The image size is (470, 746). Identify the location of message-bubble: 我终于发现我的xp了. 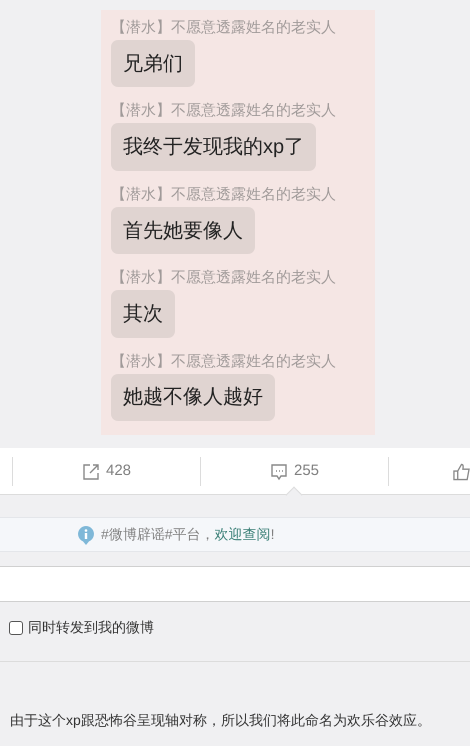
(213, 147).